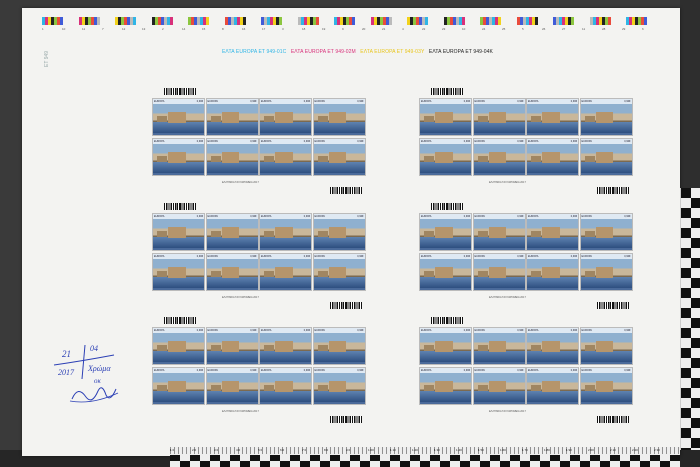  I want to click on ruler-label: 2 30, so click(657, 450).